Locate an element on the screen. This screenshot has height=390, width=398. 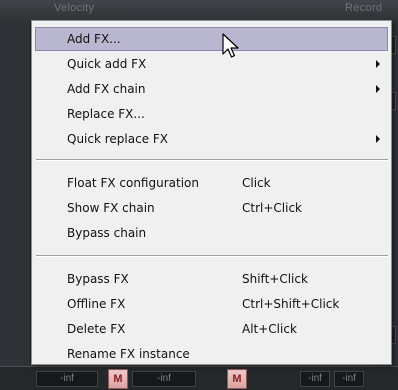
menu-item-shortcut: Click is located at coordinates (256, 183).